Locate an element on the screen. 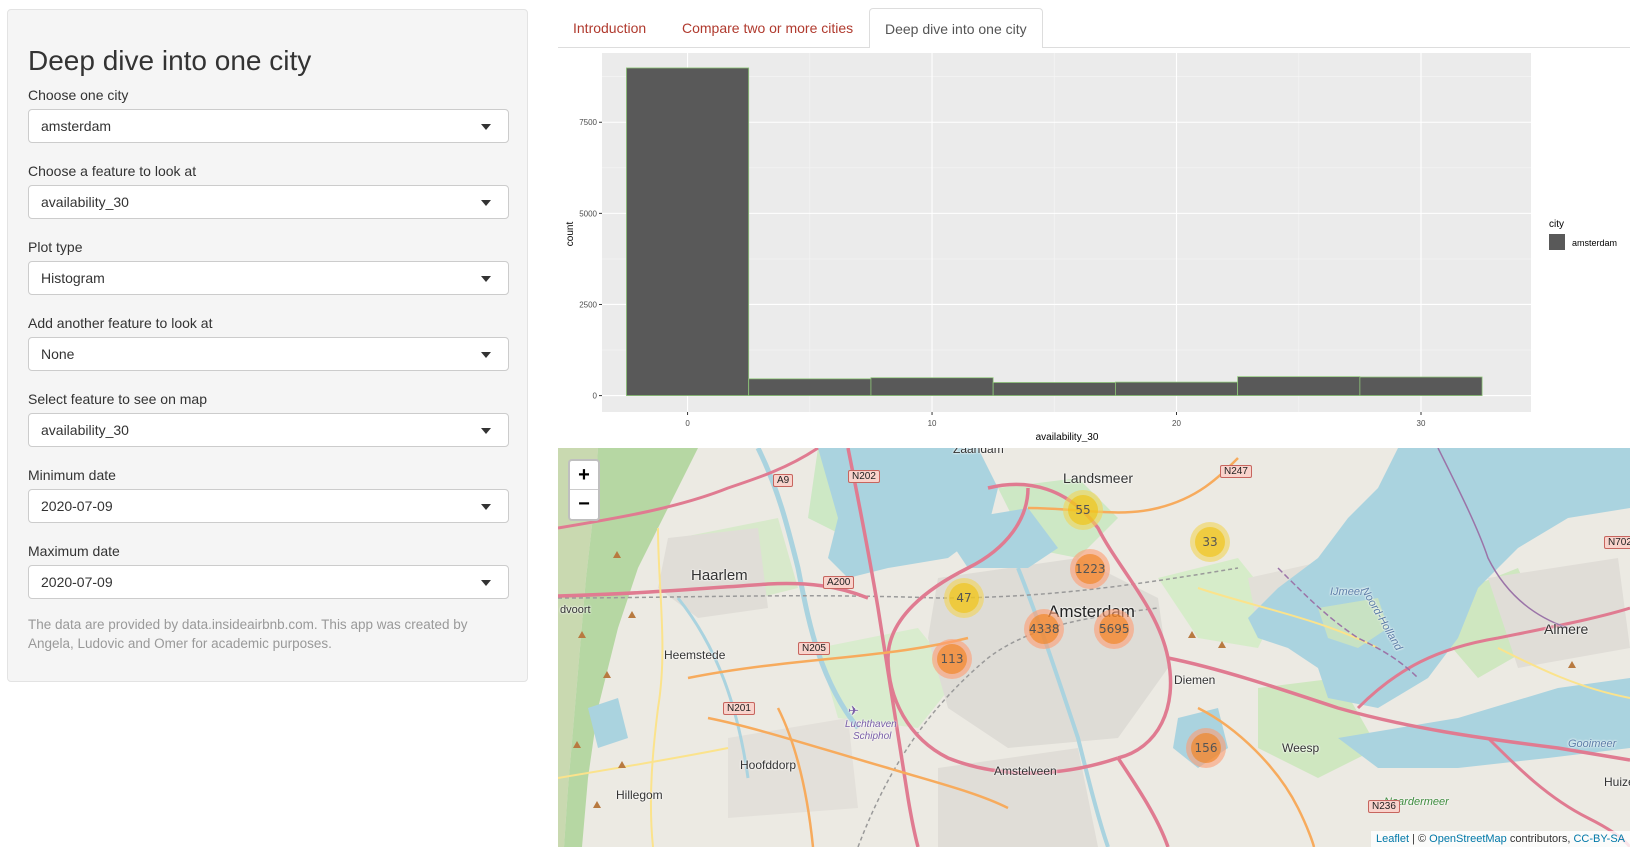  place-label-zaandam: Zaandam is located at coordinates (978, 452).